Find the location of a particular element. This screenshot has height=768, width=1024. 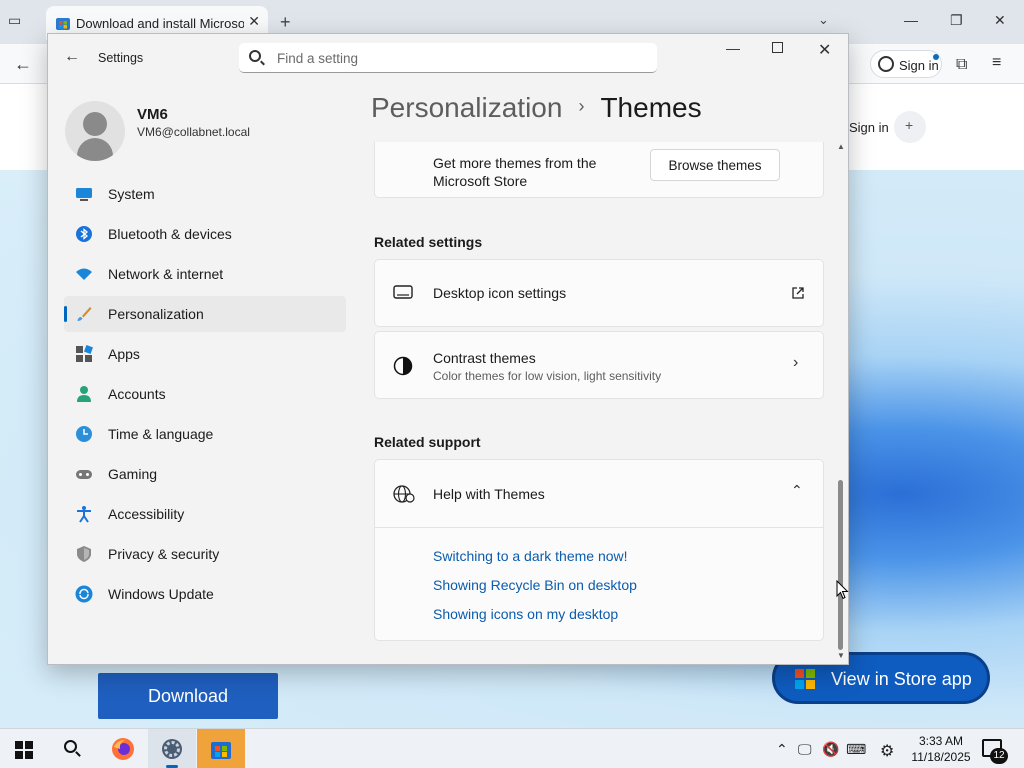

keyboard-icon: ⌨ is located at coordinates (856, 749).